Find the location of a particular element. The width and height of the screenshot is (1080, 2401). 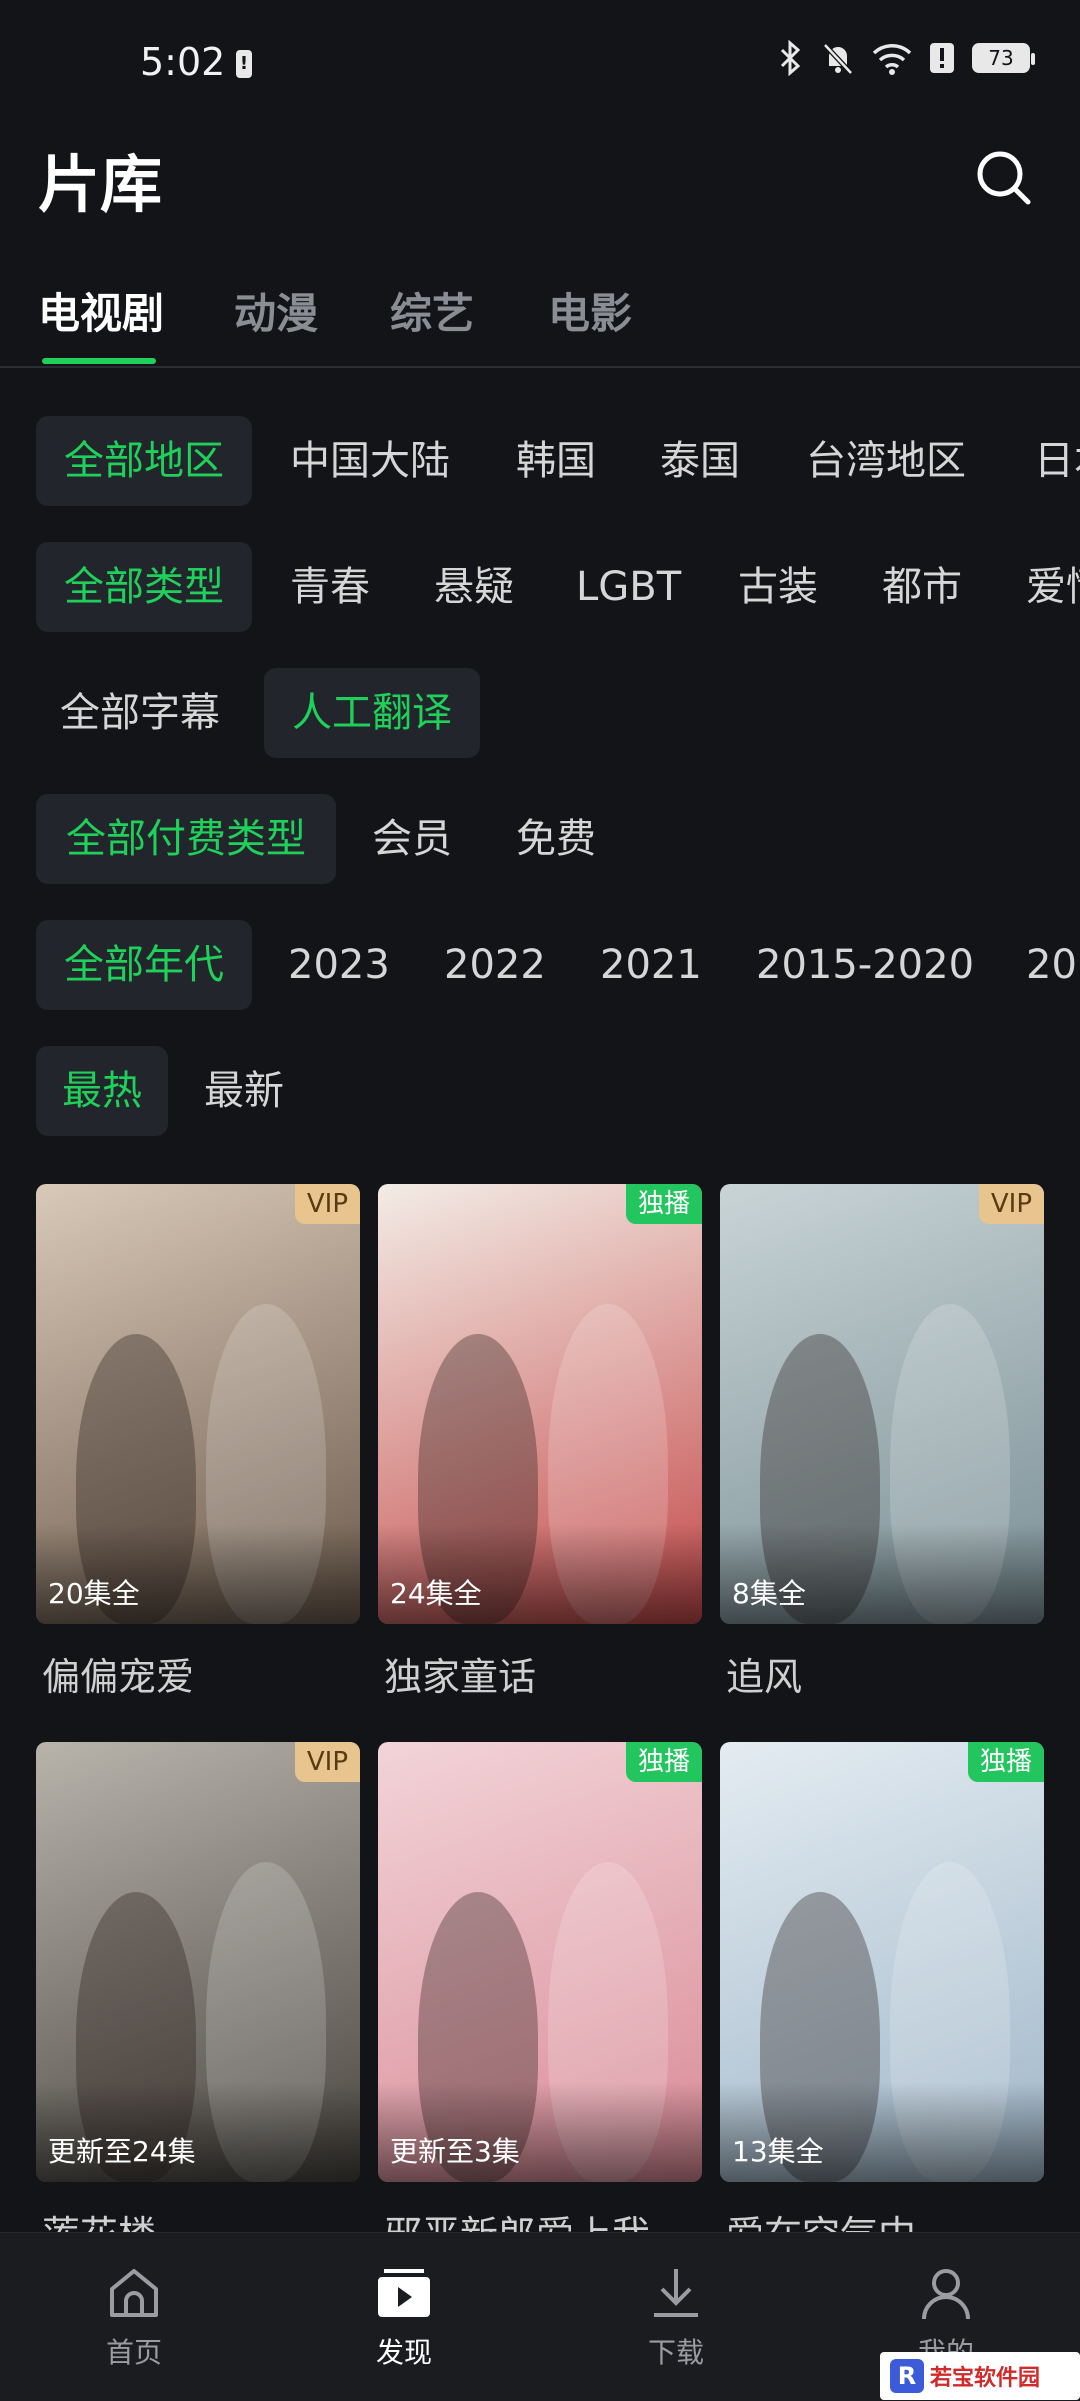

battery-saver-icon is located at coordinates (244, 64).